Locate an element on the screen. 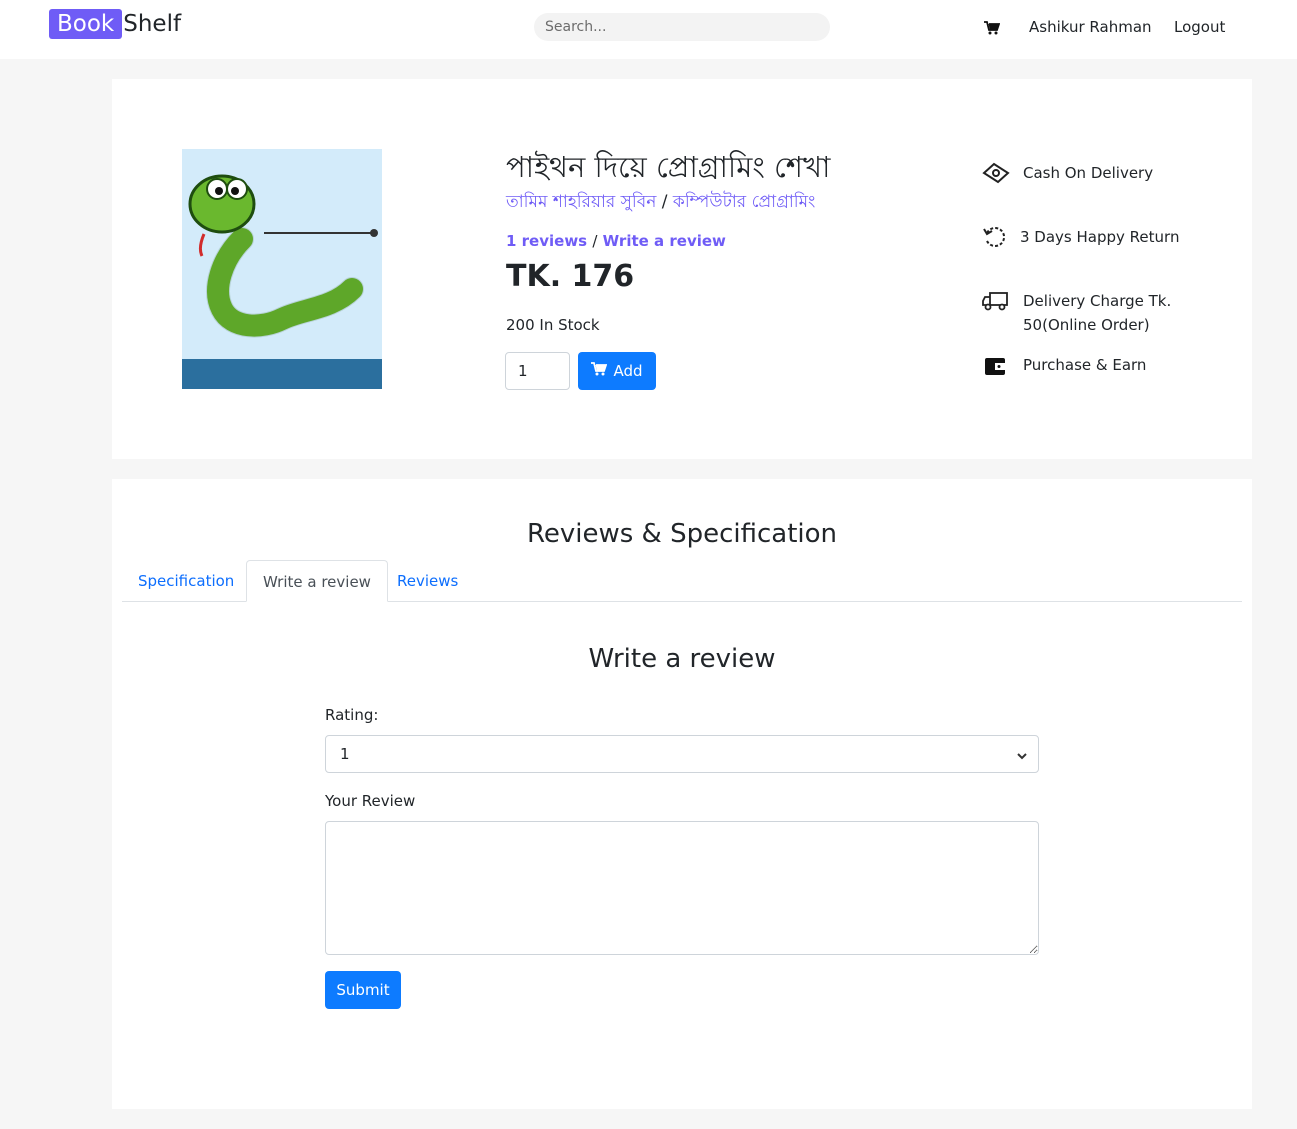 Image resolution: width=1297 pixels, height=1129 pixels. submit-button: Submit is located at coordinates (363, 990).